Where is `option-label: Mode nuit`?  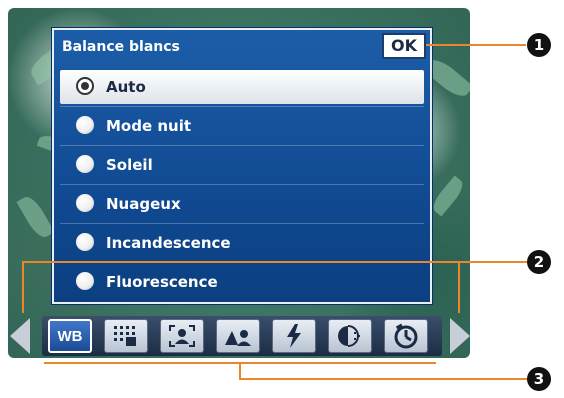
option-label: Mode nuit is located at coordinates (149, 126).